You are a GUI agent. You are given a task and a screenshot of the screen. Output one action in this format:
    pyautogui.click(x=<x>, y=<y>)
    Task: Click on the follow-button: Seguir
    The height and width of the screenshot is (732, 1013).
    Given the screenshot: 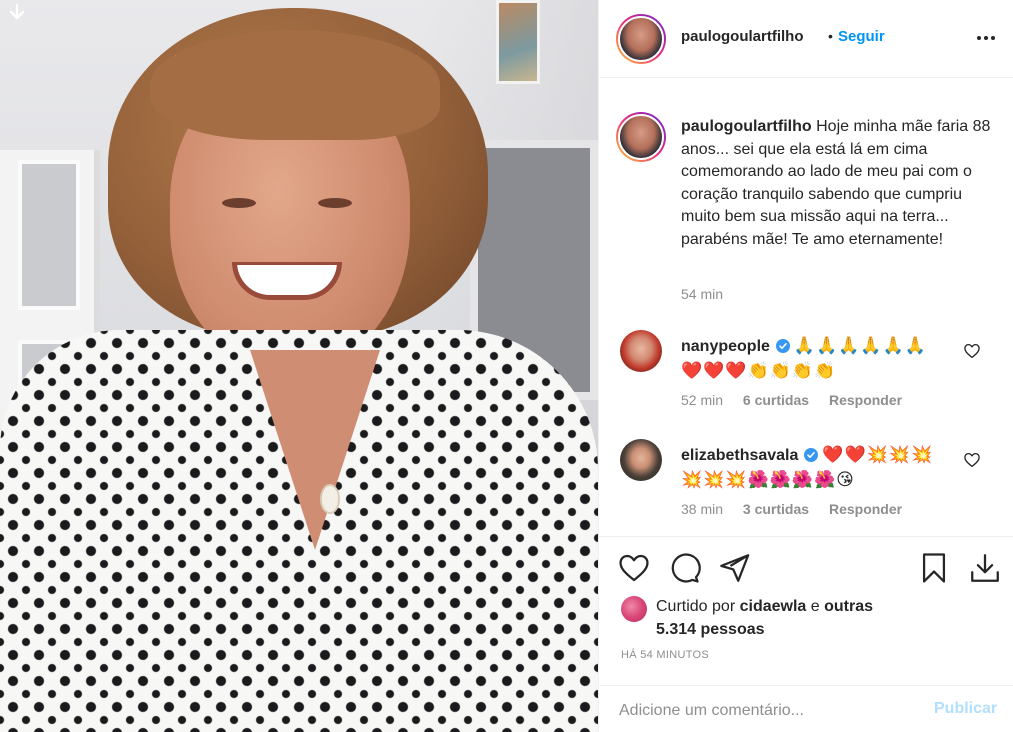 What is the action you would take?
    pyautogui.click(x=861, y=36)
    